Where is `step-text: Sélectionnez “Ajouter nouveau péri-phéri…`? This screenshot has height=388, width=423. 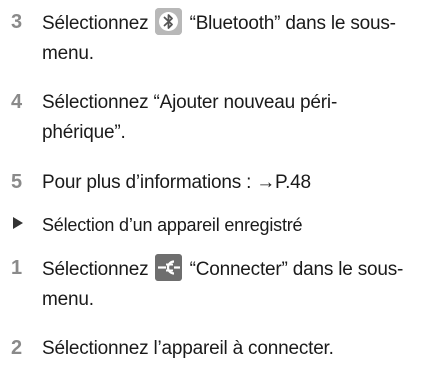
step-text: Sélectionnez “Ajouter nouveau péri-phéri… is located at coordinates (190, 117).